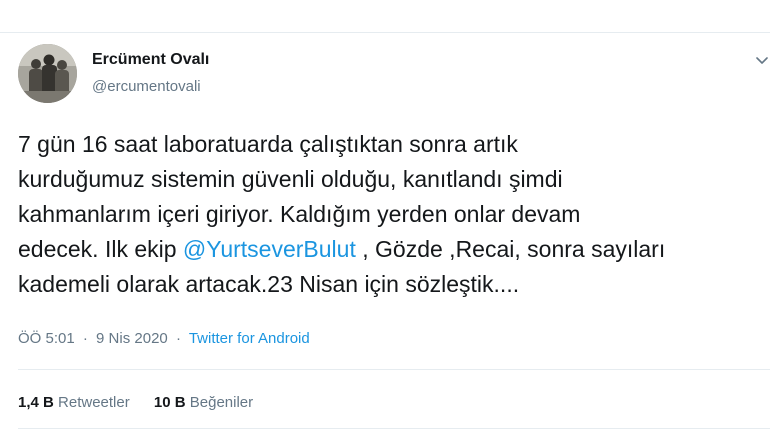  Describe the element at coordinates (146, 86) in the screenshot. I see `author-handle: @ercumentovali` at that location.